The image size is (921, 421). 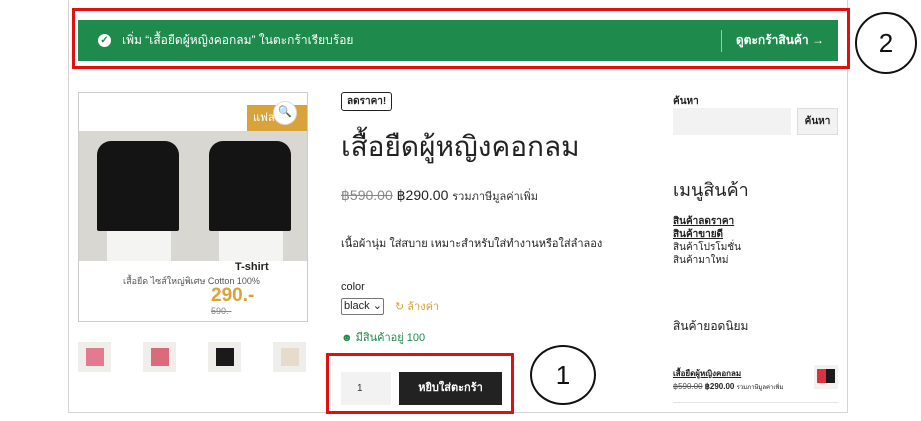 What do you see at coordinates (423, 307) in the screenshot?
I see `clear-label: ล้างค่า` at bounding box center [423, 307].